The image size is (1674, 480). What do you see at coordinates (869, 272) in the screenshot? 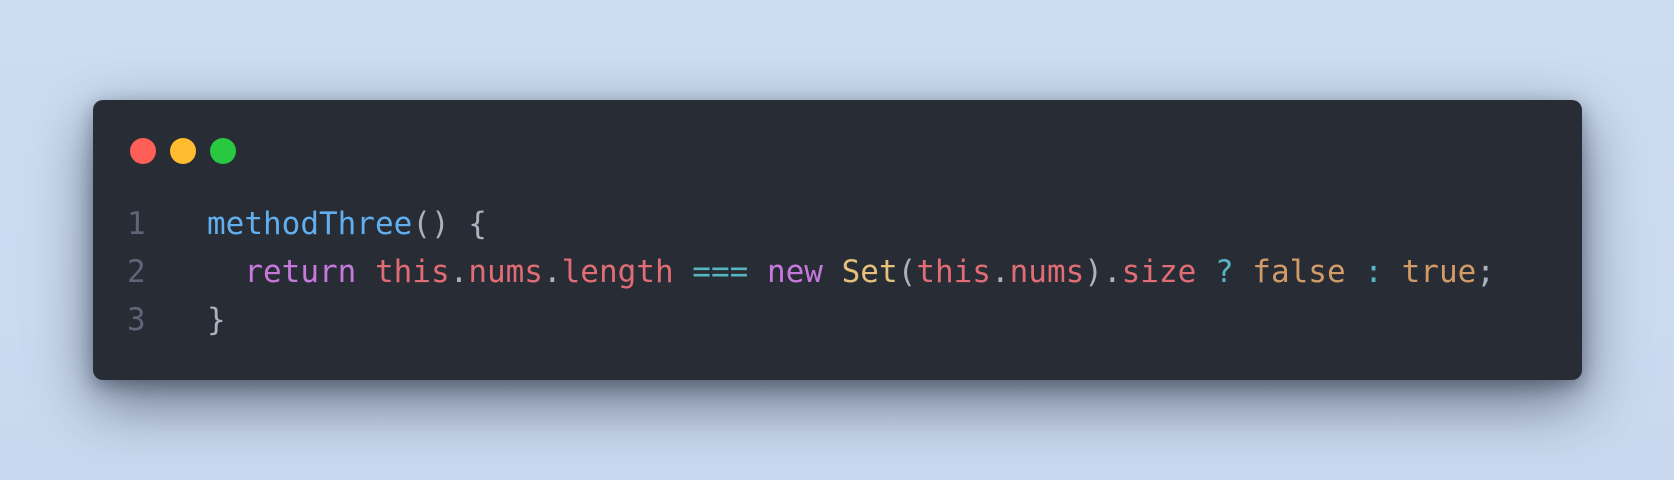
I see `code-token: Set` at bounding box center [869, 272].